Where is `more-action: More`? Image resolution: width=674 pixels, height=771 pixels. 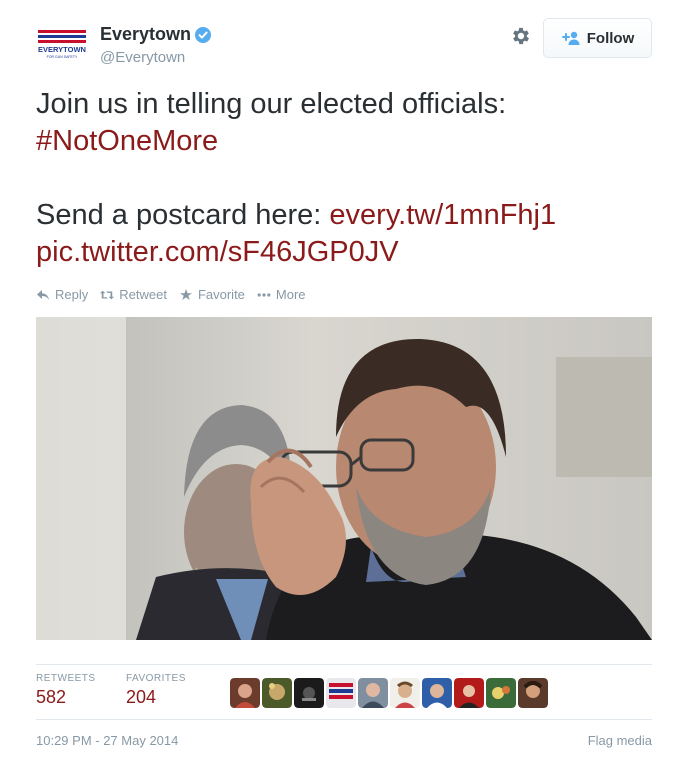 more-action: More is located at coordinates (281, 294).